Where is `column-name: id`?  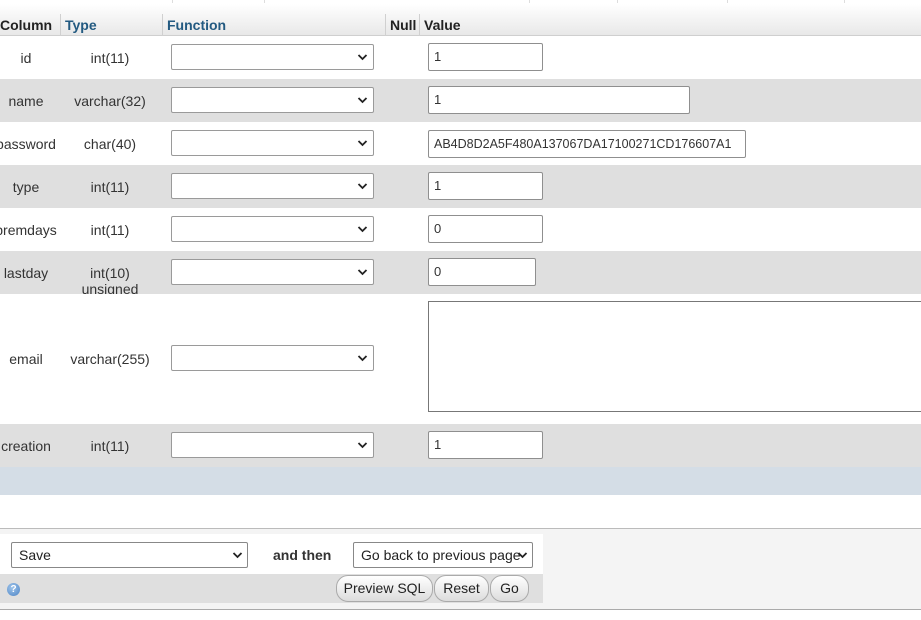
column-name: id is located at coordinates (26, 58).